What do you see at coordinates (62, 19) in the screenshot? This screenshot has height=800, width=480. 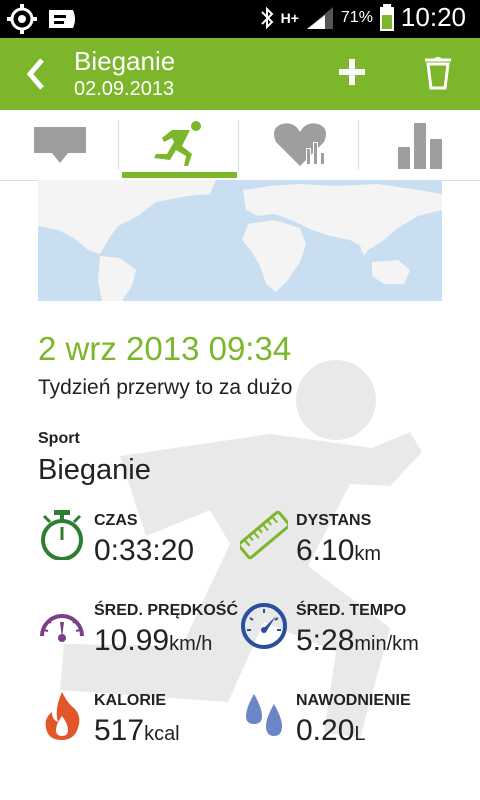 I see `app-notification-icon` at bounding box center [62, 19].